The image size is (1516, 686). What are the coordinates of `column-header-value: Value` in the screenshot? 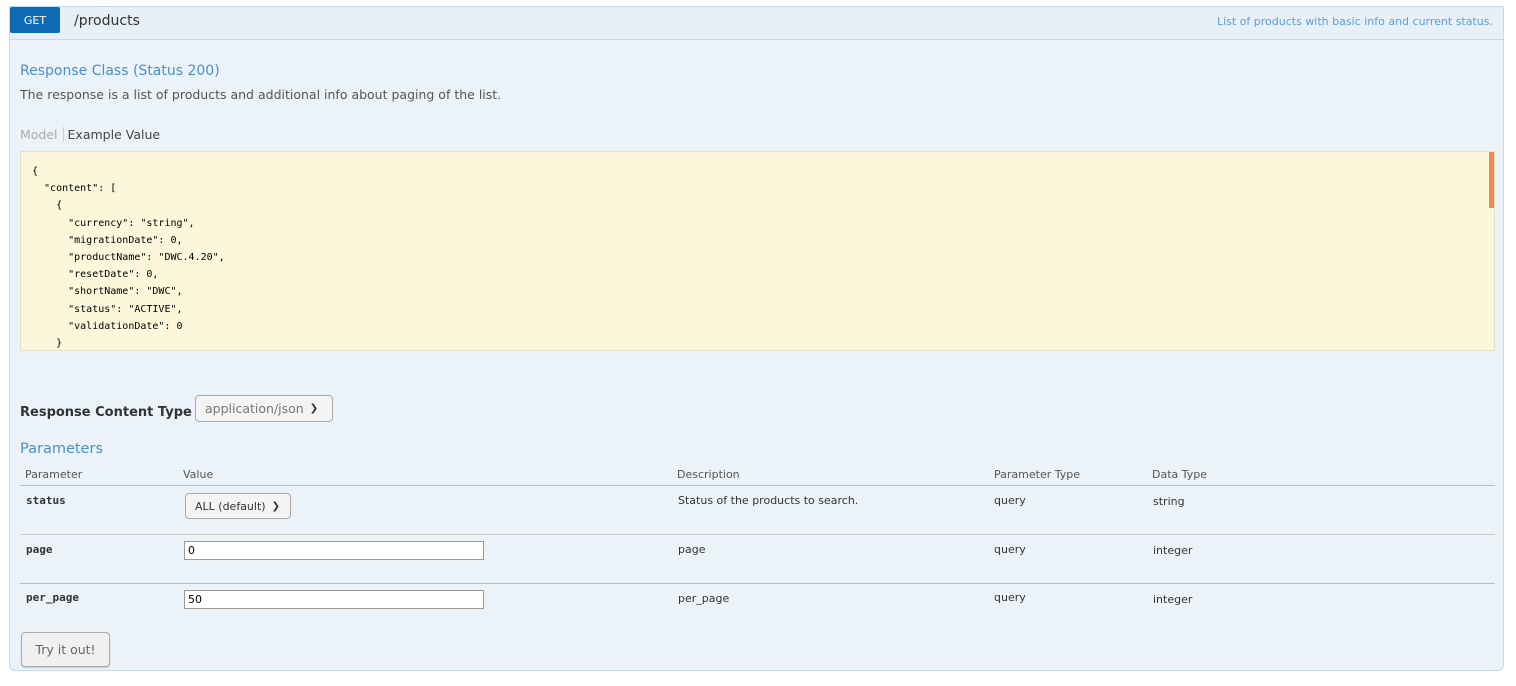 It's located at (198, 474).